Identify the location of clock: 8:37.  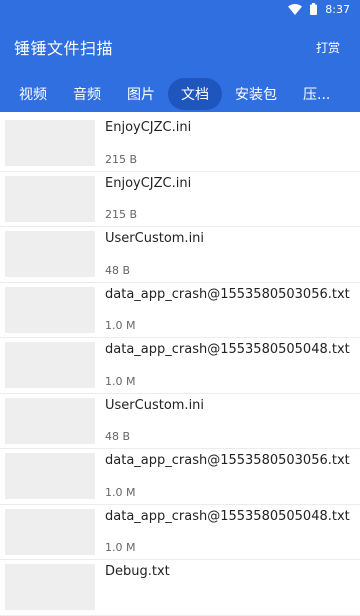
(337, 9).